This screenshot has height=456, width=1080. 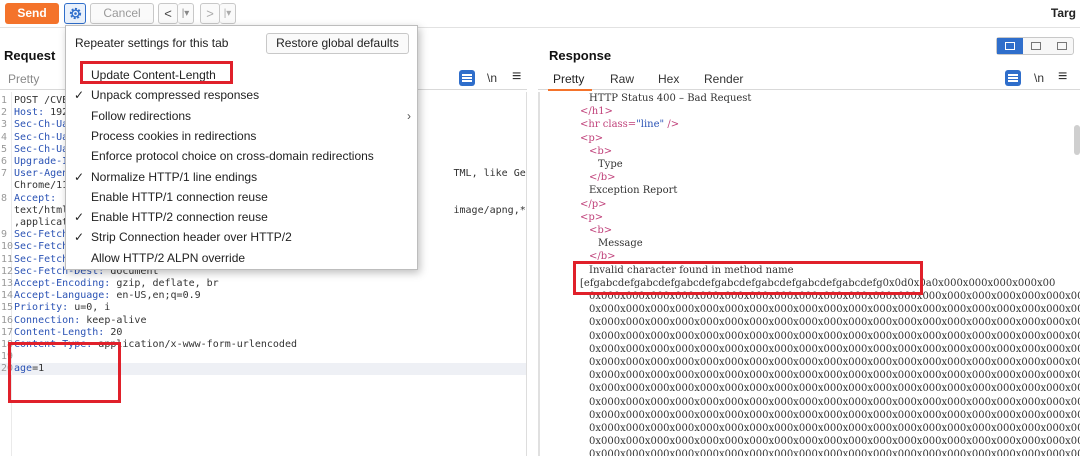 What do you see at coordinates (30, 55) in the screenshot?
I see `request-panel-title: Request` at bounding box center [30, 55].